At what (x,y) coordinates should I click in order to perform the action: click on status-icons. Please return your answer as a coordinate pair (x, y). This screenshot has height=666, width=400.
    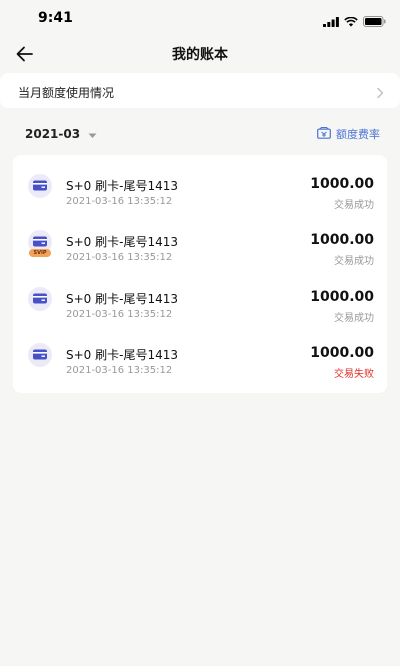
    Looking at the image, I should click on (354, 21).